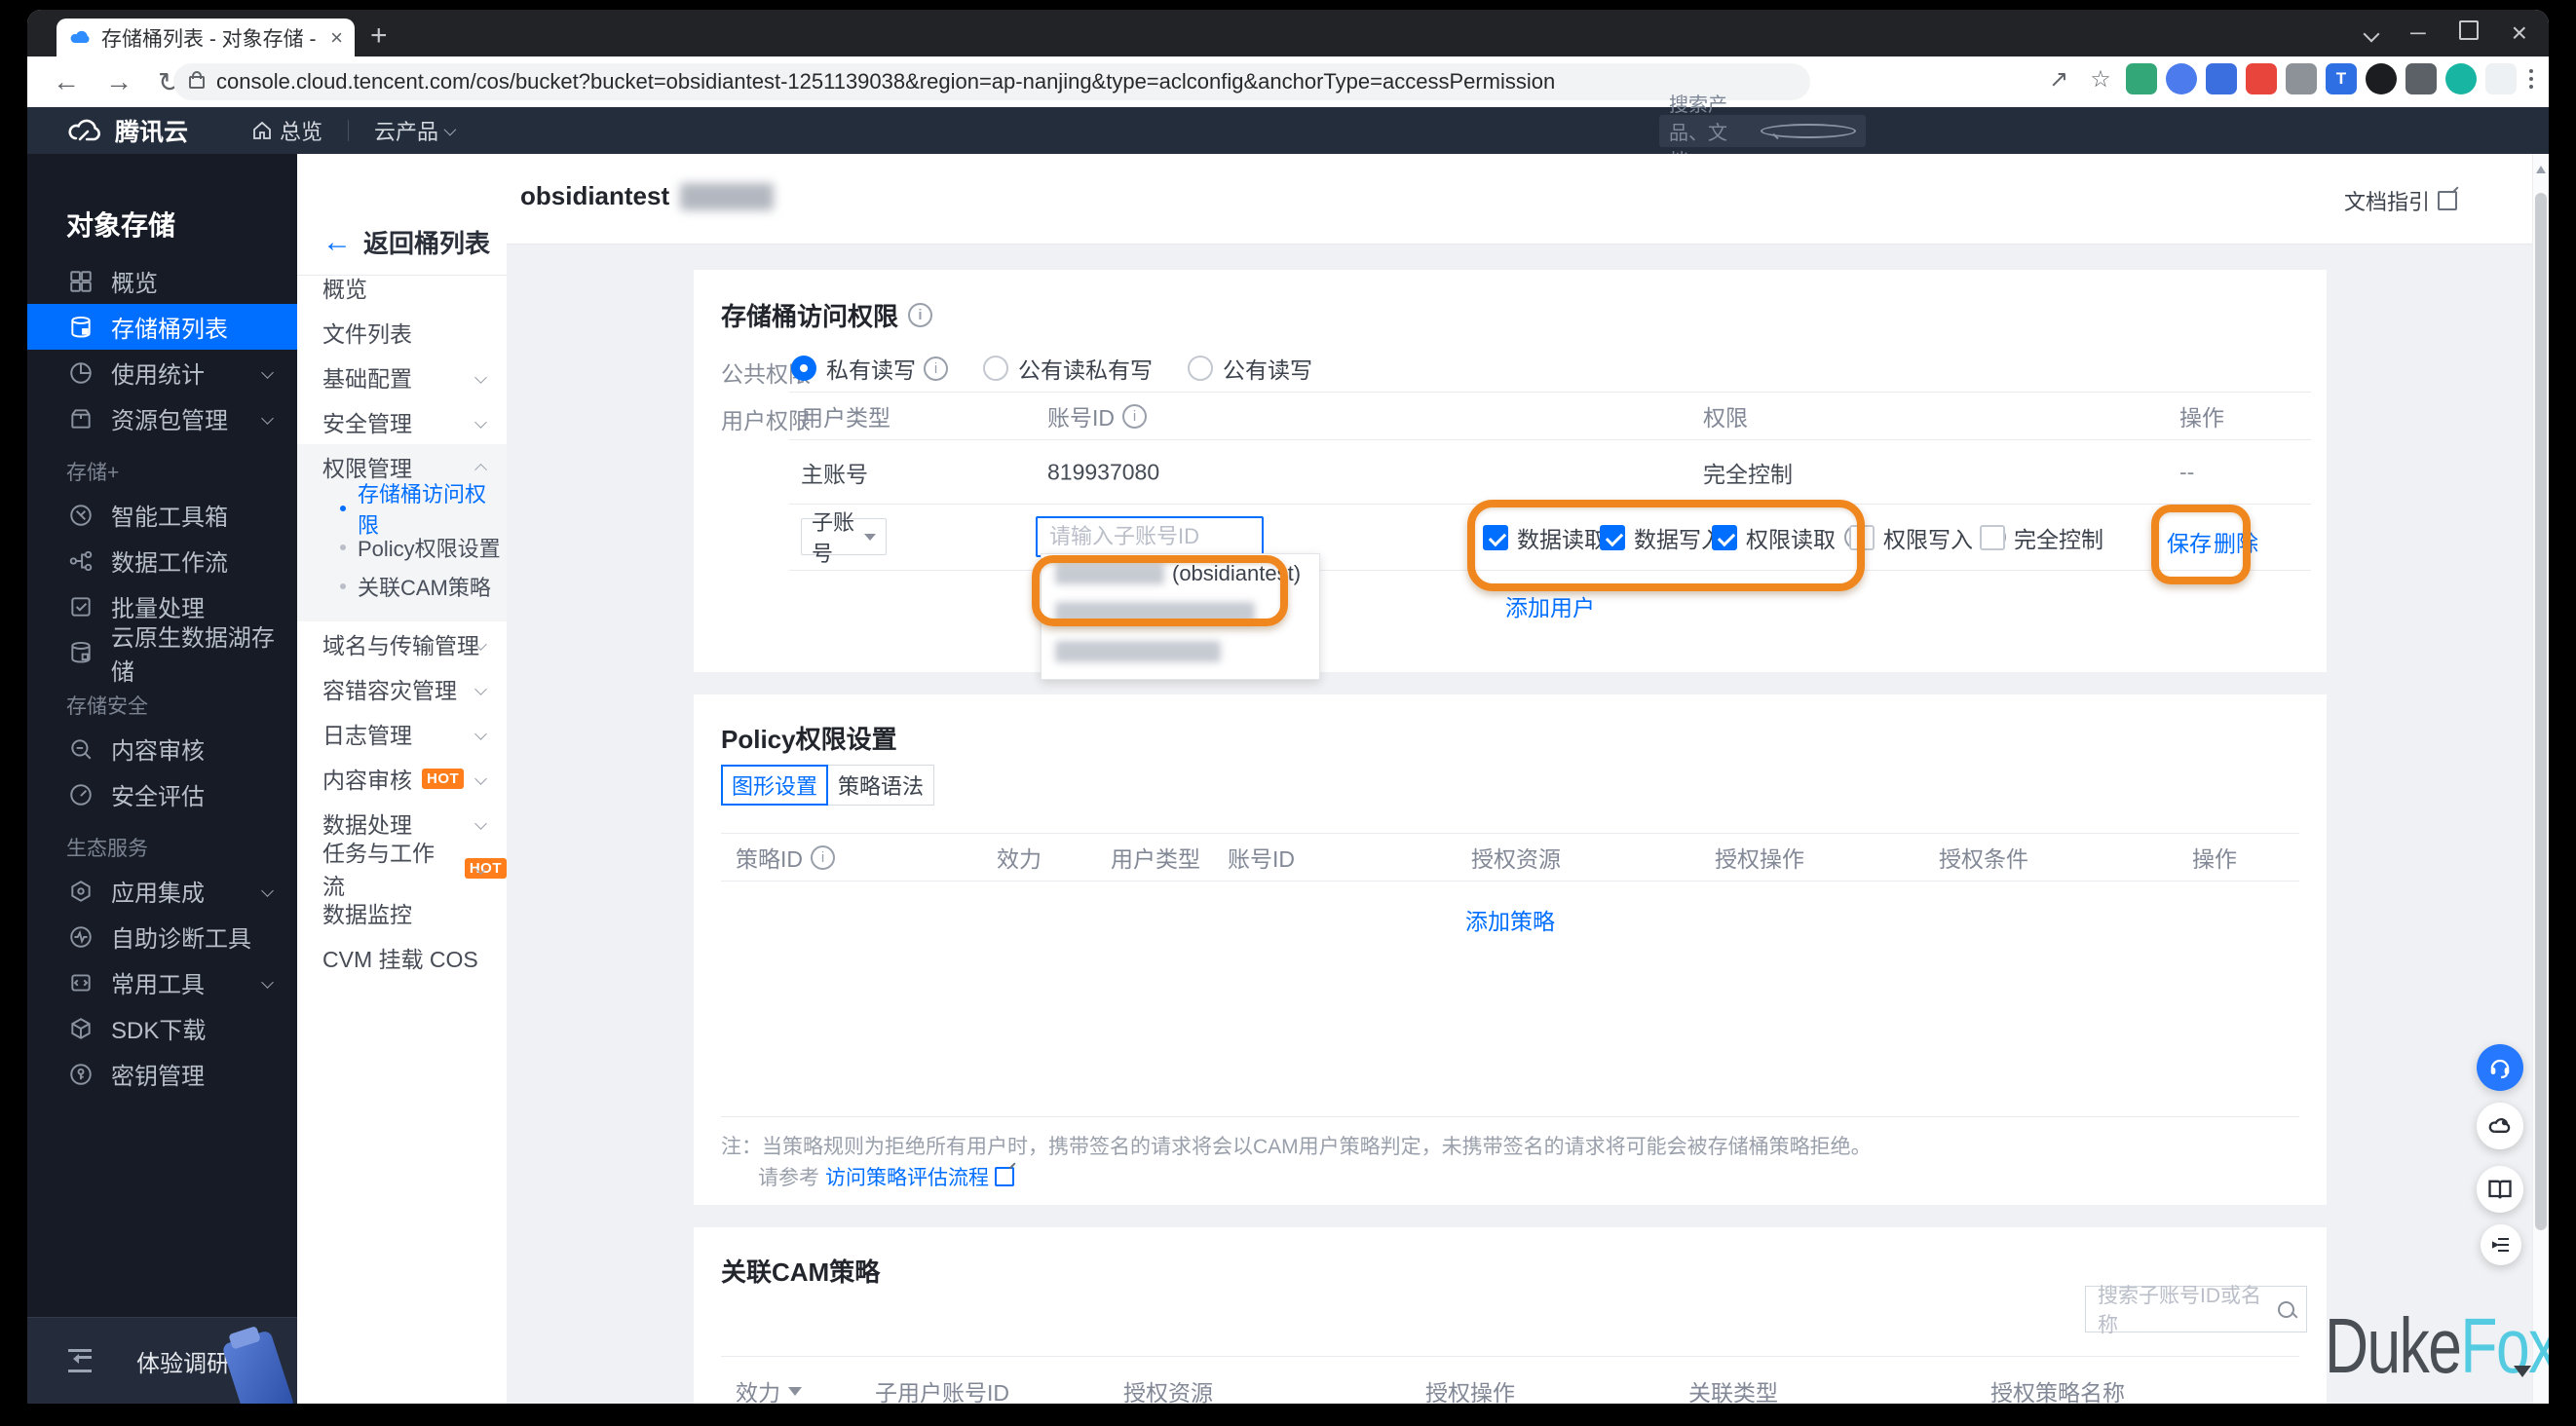 The height and width of the screenshot is (1426, 2576). What do you see at coordinates (2341, 79) in the screenshot?
I see `extension-tampermonkey-icon: T` at bounding box center [2341, 79].